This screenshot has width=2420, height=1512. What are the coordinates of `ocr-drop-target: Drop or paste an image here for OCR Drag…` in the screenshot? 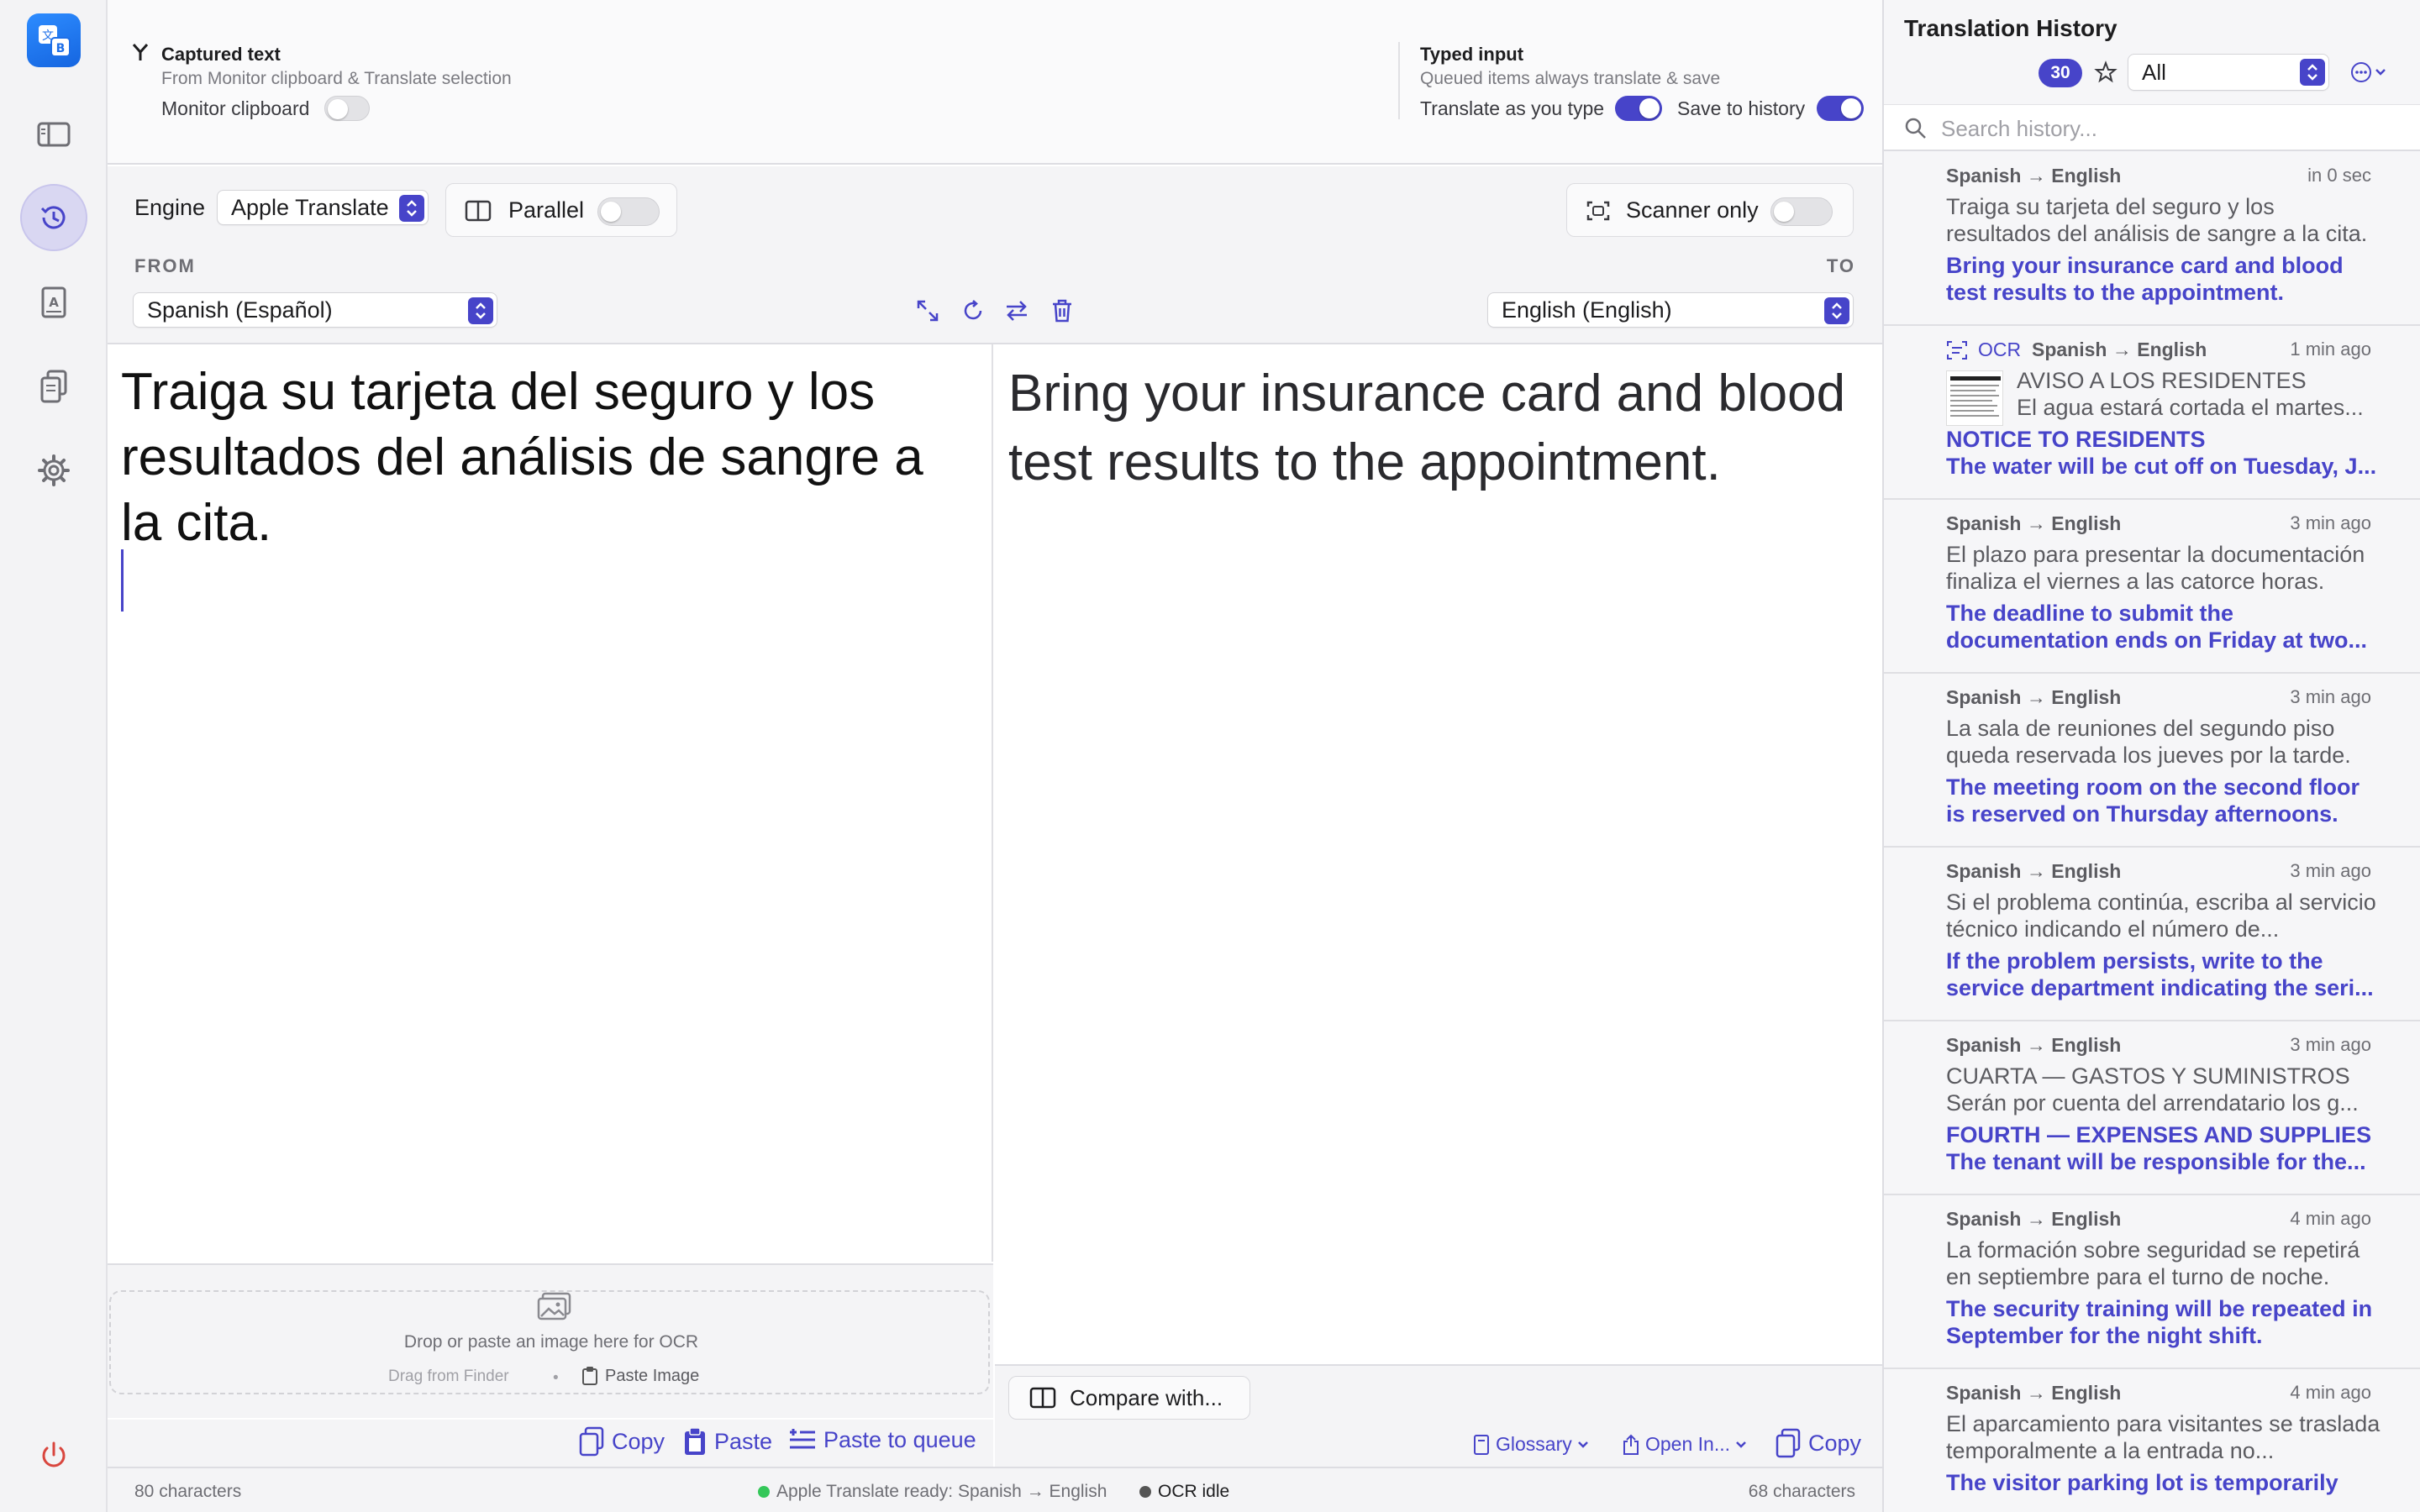 It's located at (549, 1342).